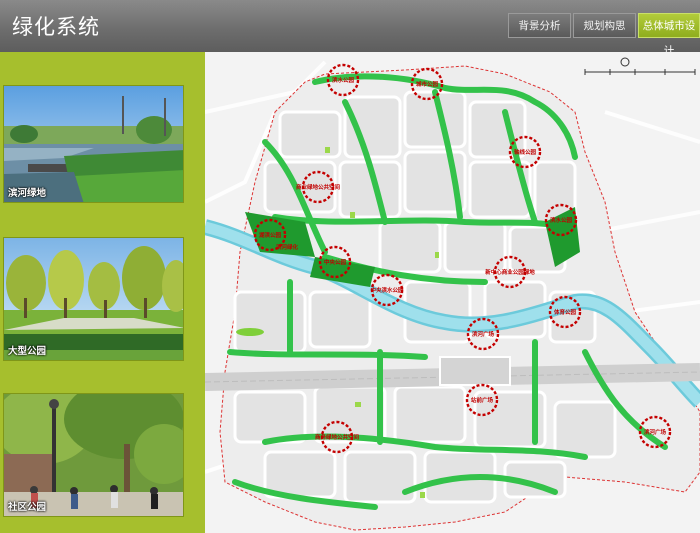 This screenshot has width=700, height=533. What do you see at coordinates (27, 351) in the screenshot?
I see `photo-caption: 大型公园` at bounding box center [27, 351].